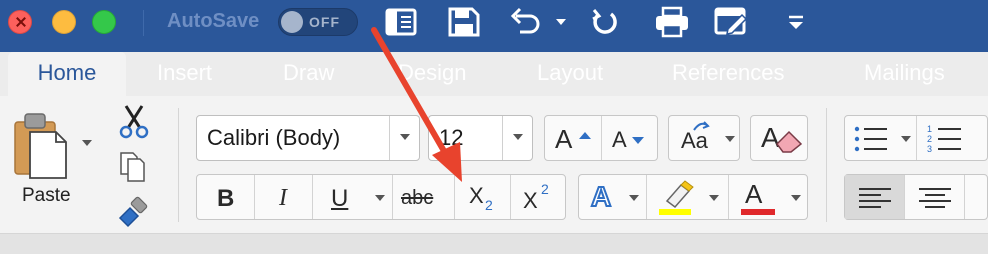 The width and height of the screenshot is (988, 254). What do you see at coordinates (870, 139) in the screenshot?
I see `bullet-list-icon` at bounding box center [870, 139].